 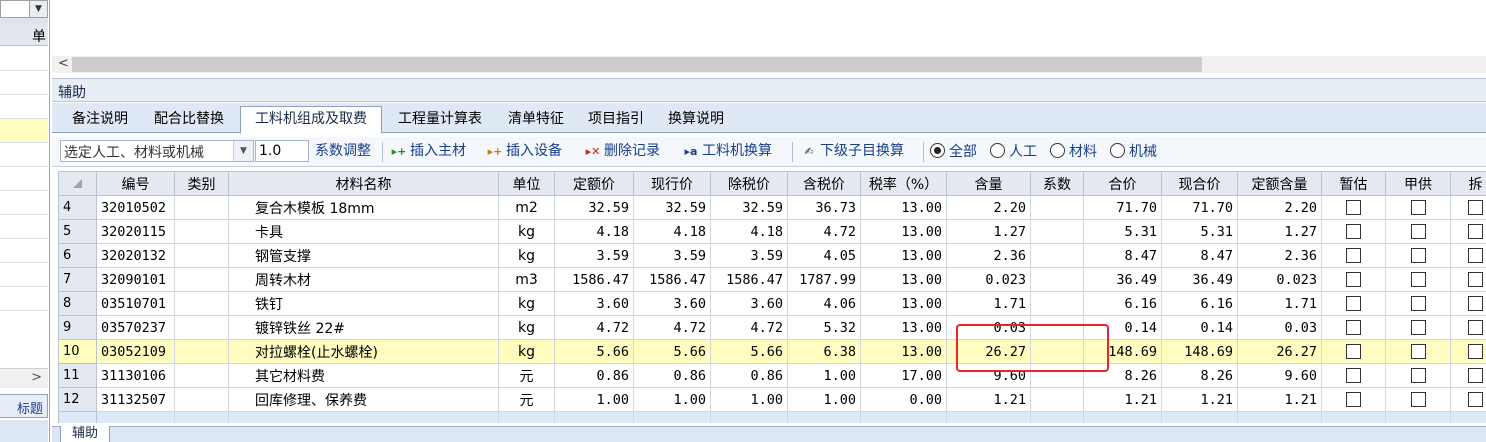 I want to click on bottom-tab-auxiliary: 辅助, so click(x=85, y=434).